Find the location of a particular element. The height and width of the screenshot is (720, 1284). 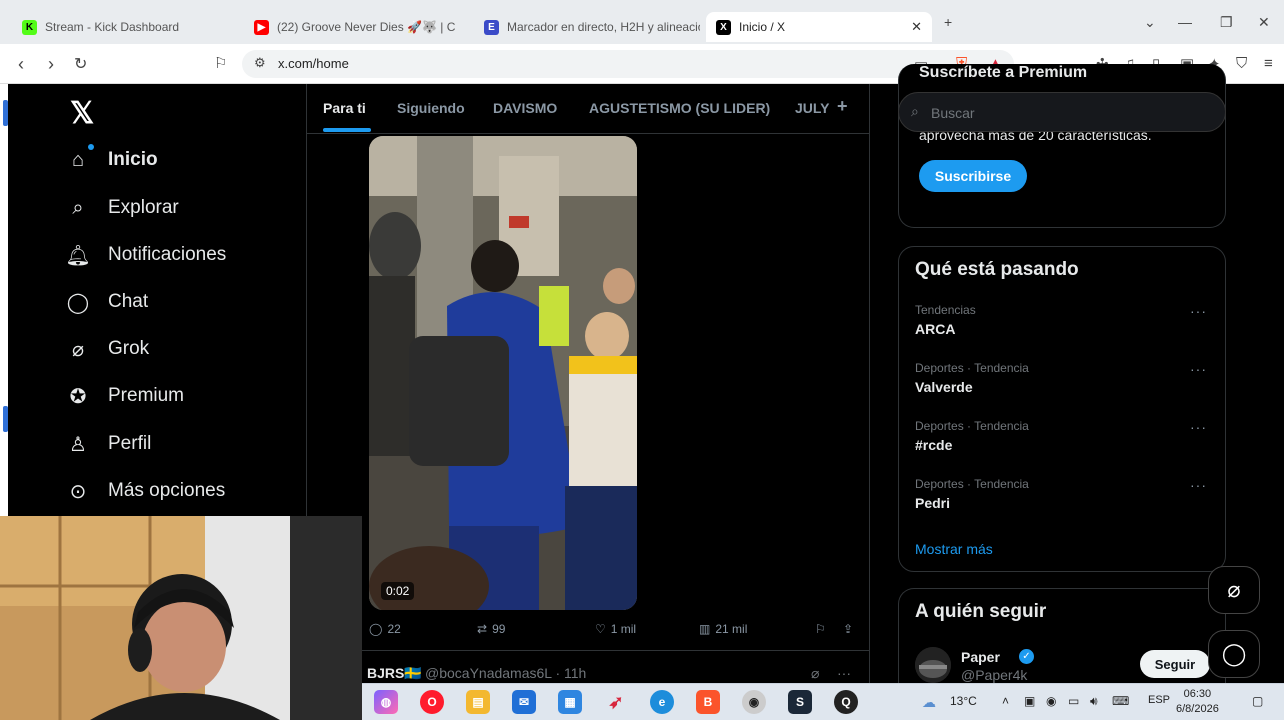

trend-item: Tendencias ARCA ··· is located at coordinates (1063, 323).